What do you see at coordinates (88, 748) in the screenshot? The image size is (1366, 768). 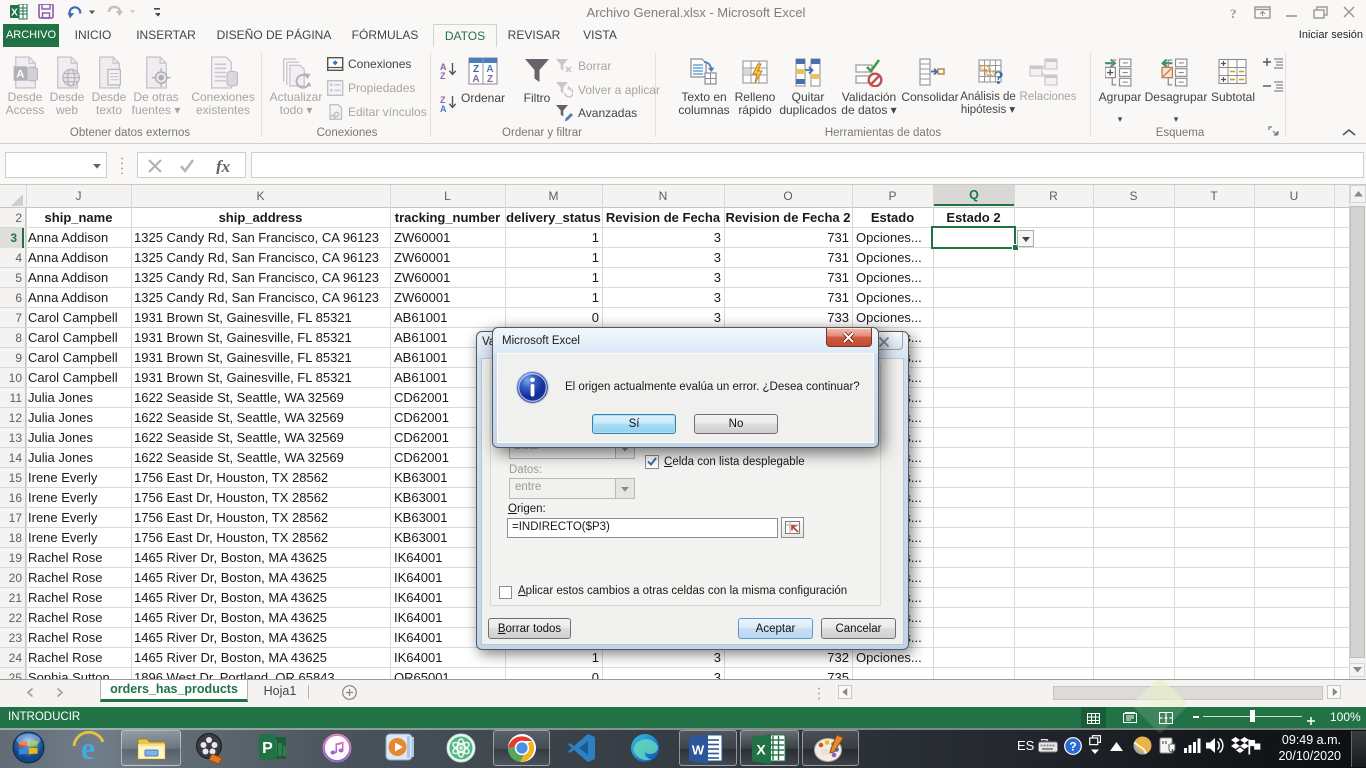 I see `svg-text: e` at bounding box center [88, 748].